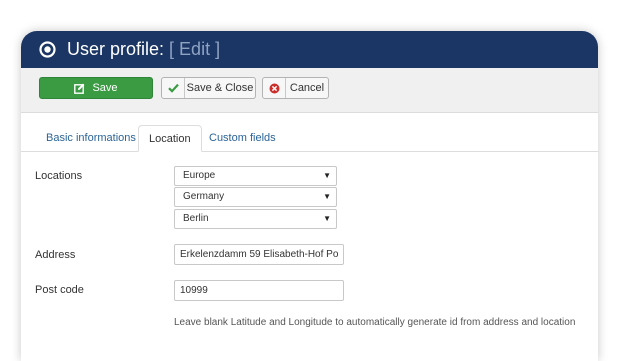 Image resolution: width=620 pixels, height=361 pixels. I want to click on city-value: Berlin, so click(196, 218).